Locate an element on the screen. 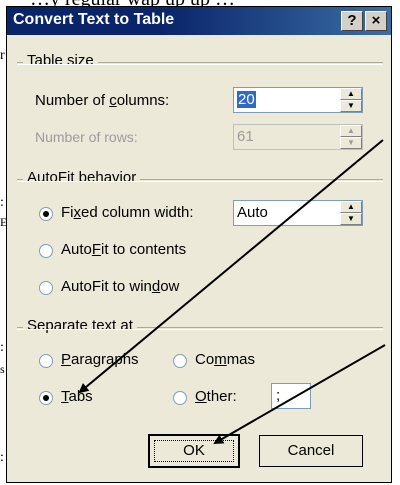  columns-spinner: 20 ▲ ▼ is located at coordinates (298, 100).